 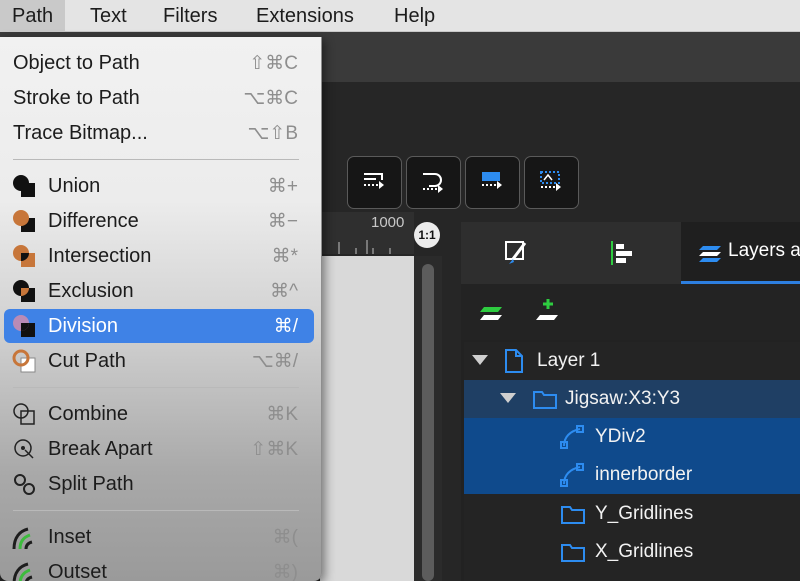 What do you see at coordinates (159, 484) in the screenshot?
I see `menu-item-split-path: Split Path` at bounding box center [159, 484].